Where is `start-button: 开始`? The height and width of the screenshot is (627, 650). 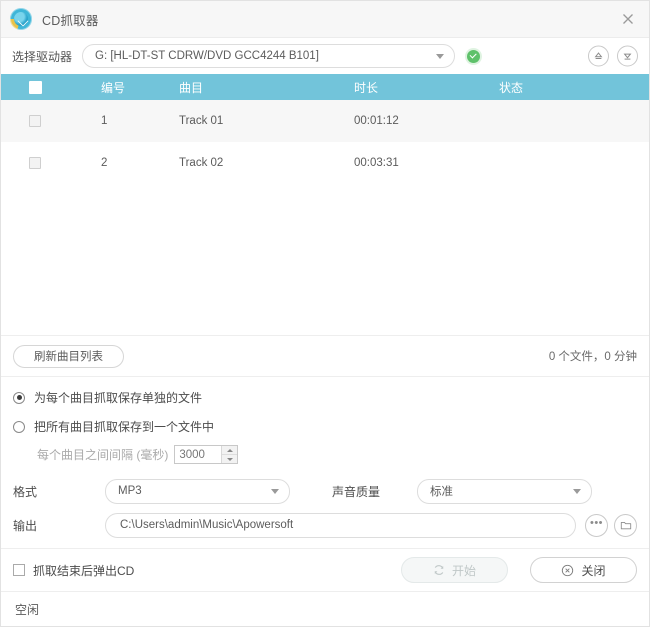
start-button: 开始 is located at coordinates (454, 570).